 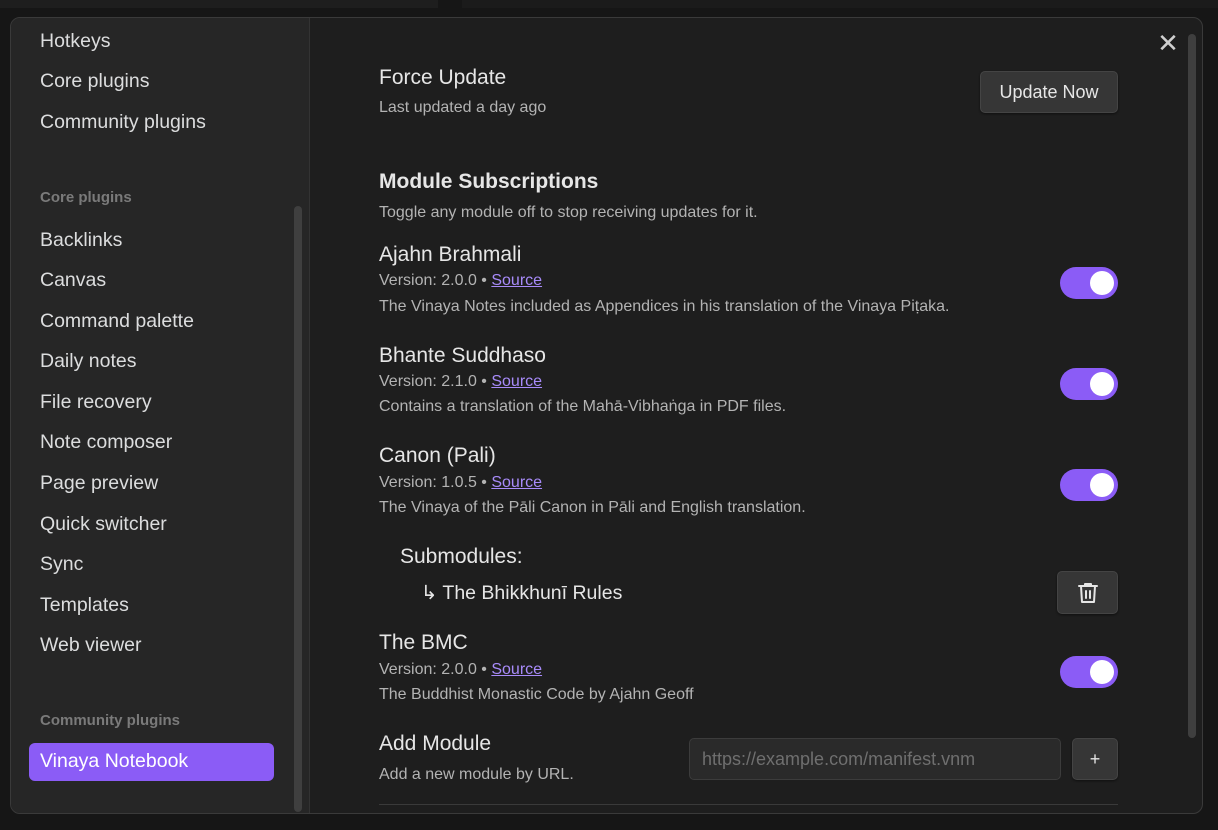 What do you see at coordinates (1095, 759) in the screenshot?
I see `add-module-button: +` at bounding box center [1095, 759].